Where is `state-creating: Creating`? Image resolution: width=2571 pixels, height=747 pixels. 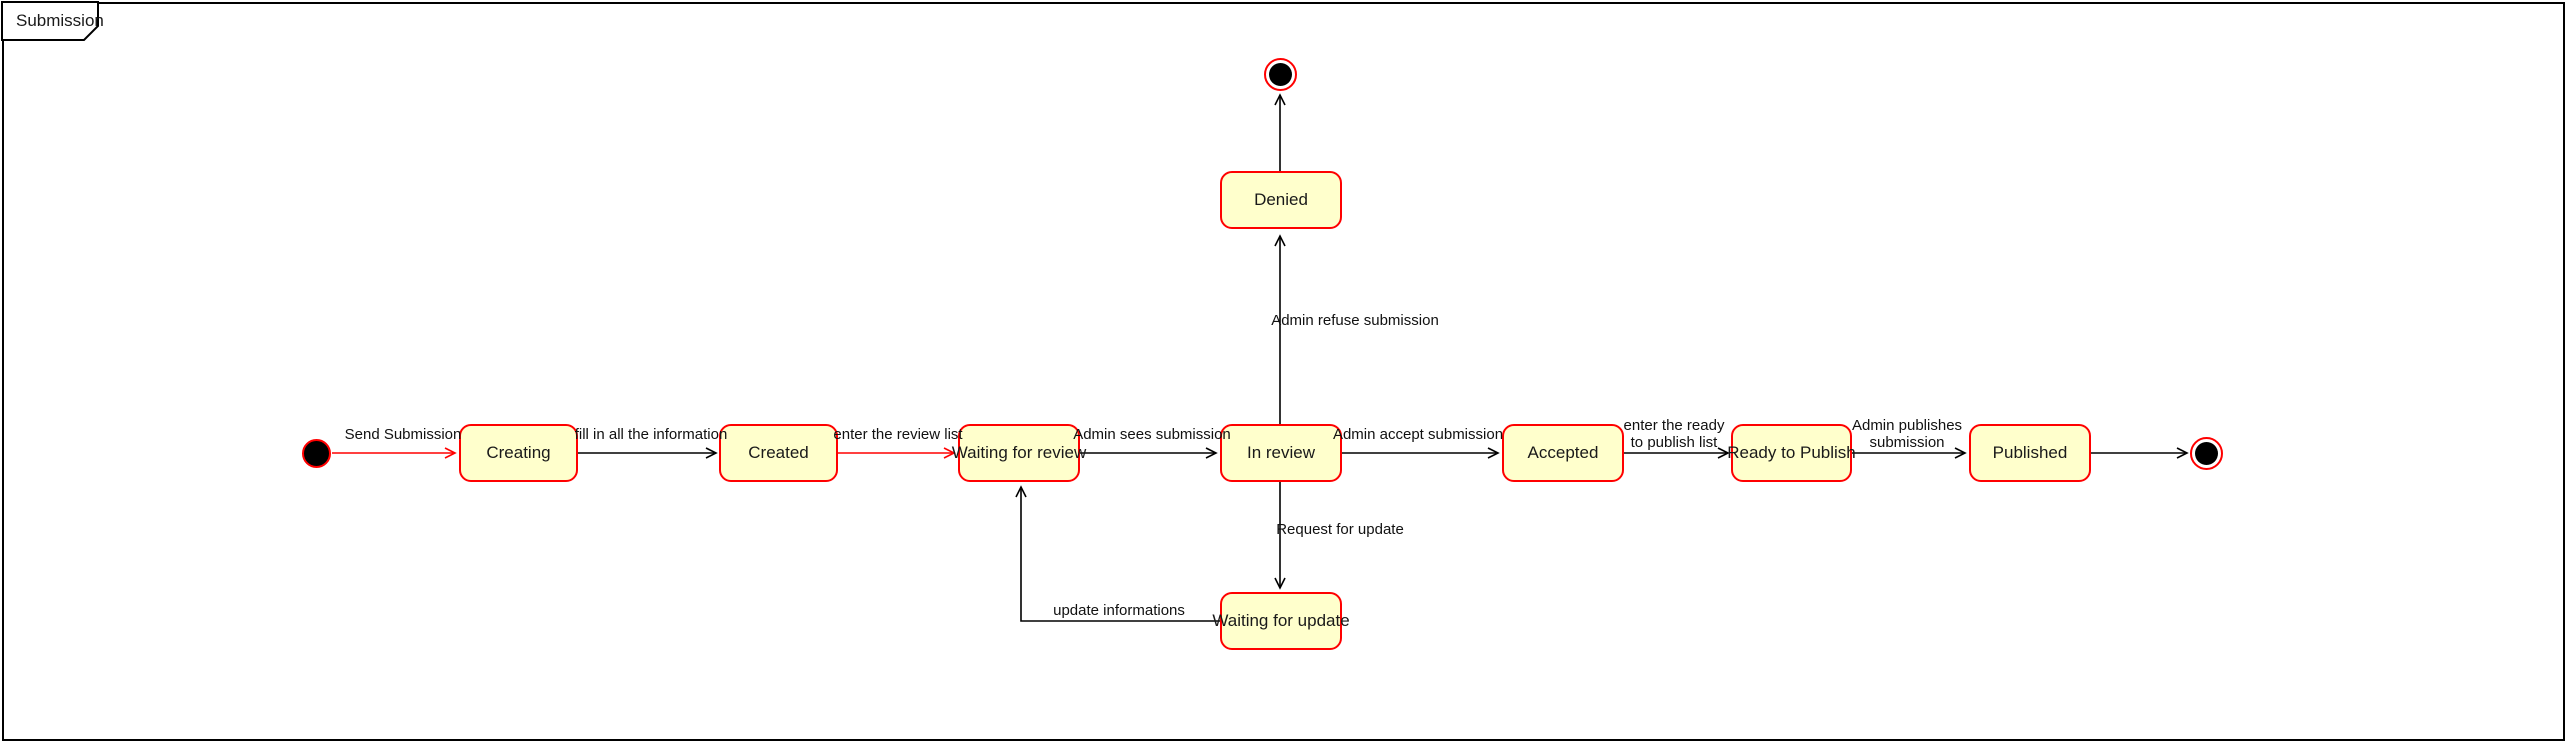 state-creating: Creating is located at coordinates (518, 453).